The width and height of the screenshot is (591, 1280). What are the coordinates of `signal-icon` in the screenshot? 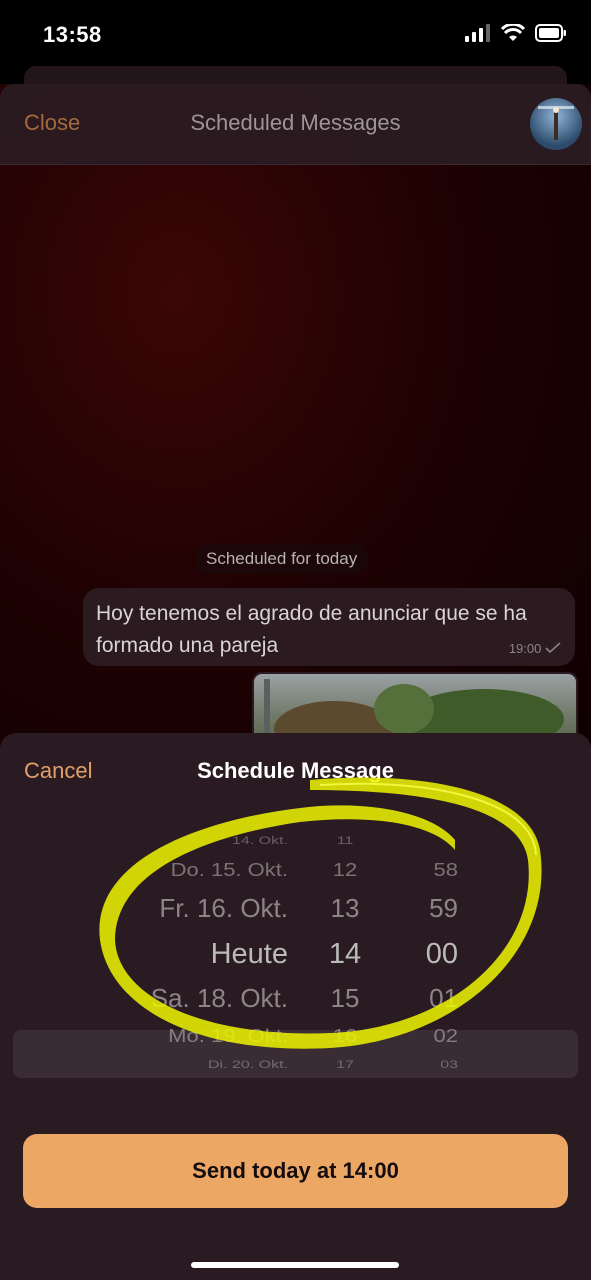 It's located at (477, 33).